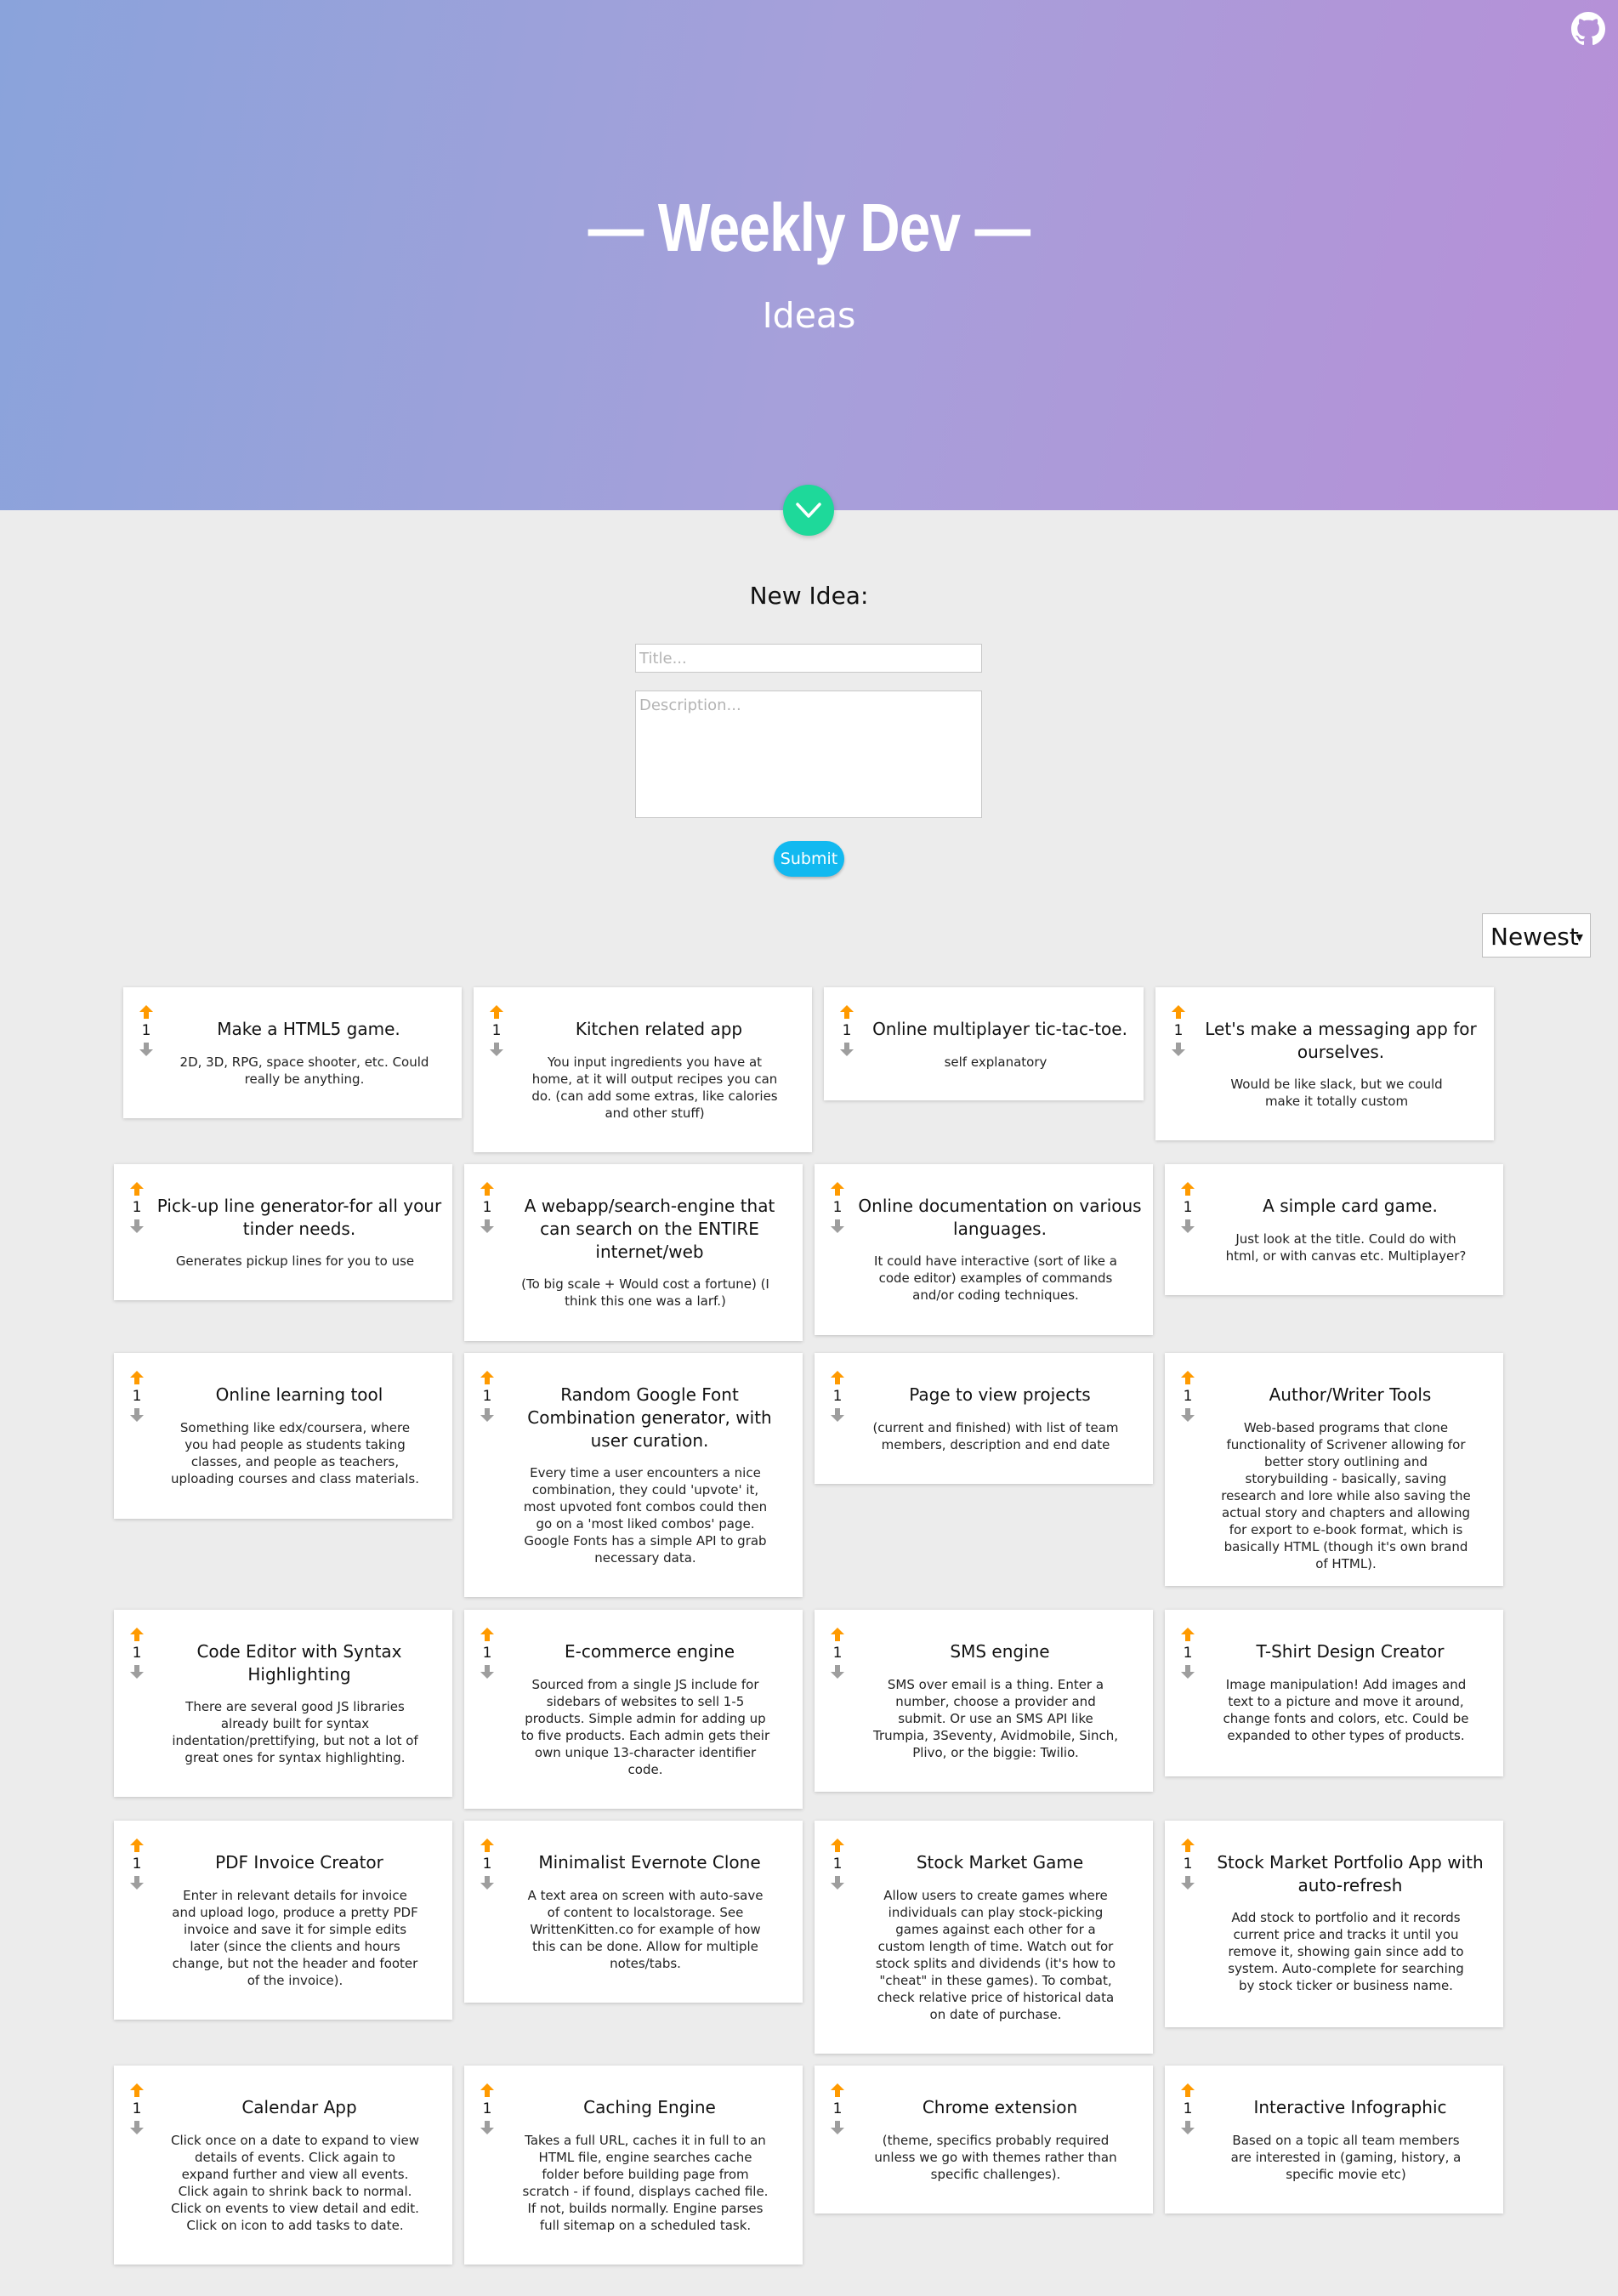 Image resolution: width=1618 pixels, height=2296 pixels. Describe the element at coordinates (1588, 29) in the screenshot. I see `github-icon` at that location.